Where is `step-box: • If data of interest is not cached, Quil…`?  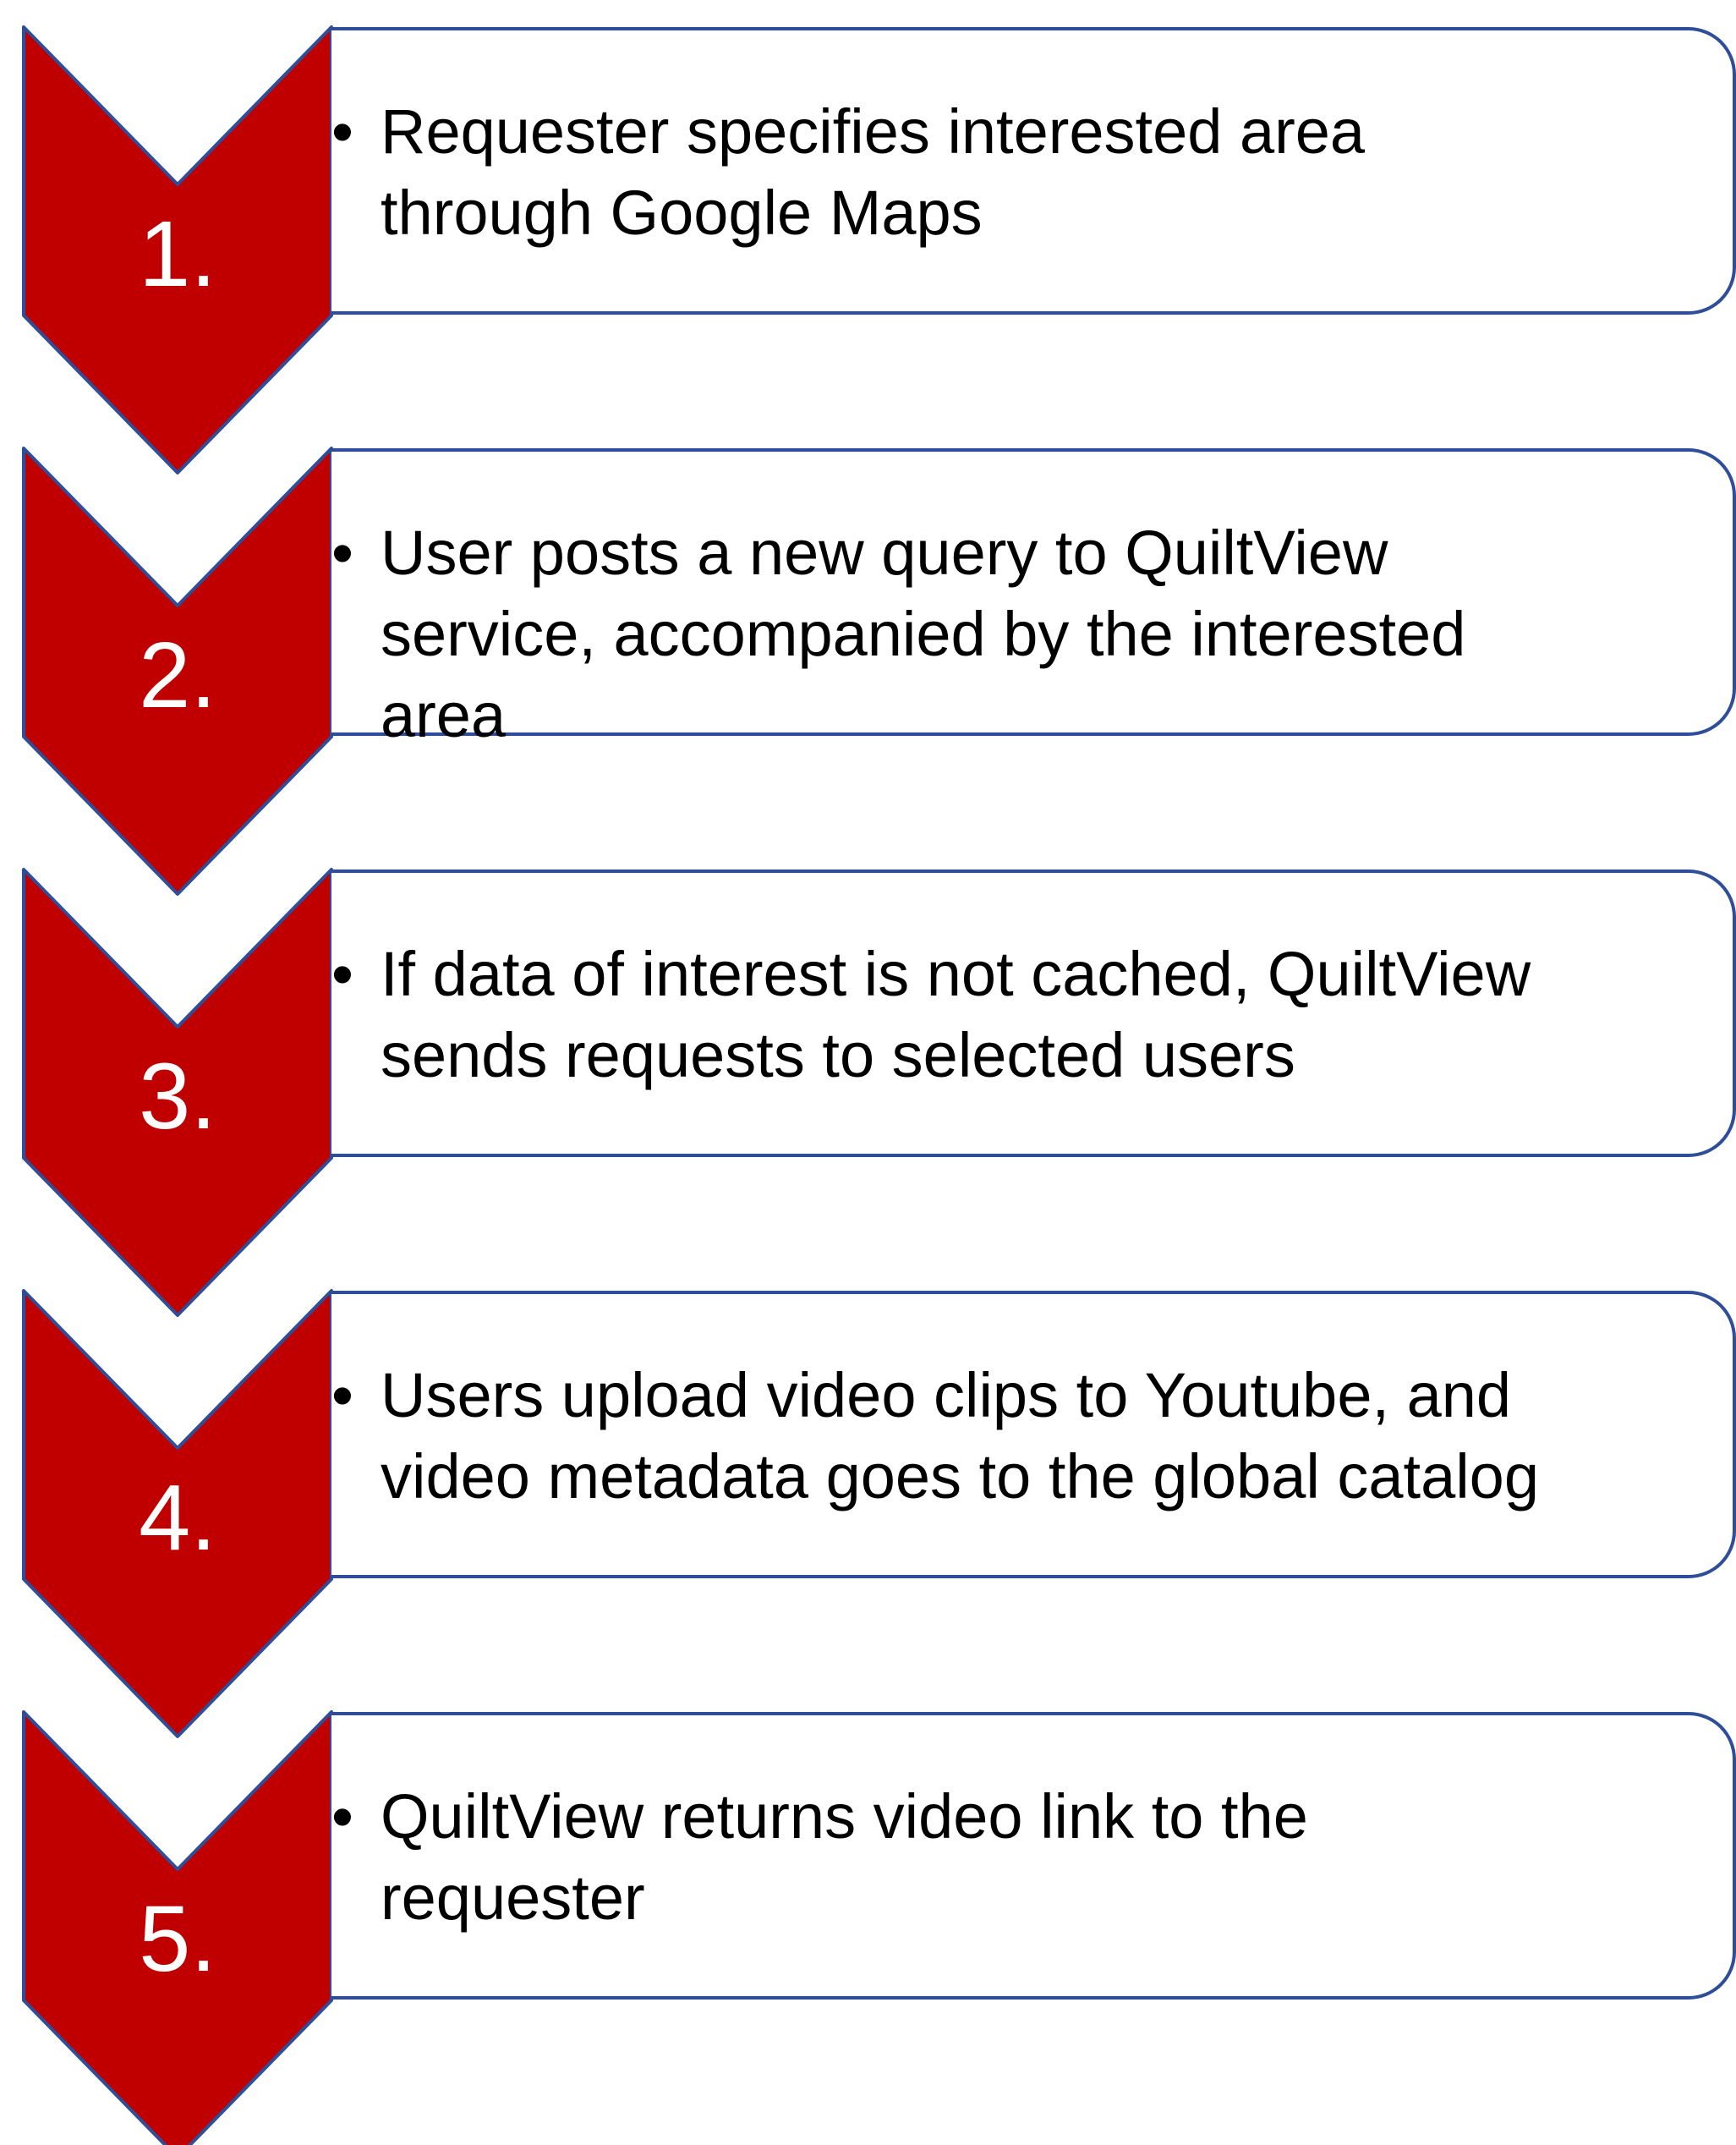
step-box: • If data of interest is not cached, Quil… is located at coordinates (1033, 1013).